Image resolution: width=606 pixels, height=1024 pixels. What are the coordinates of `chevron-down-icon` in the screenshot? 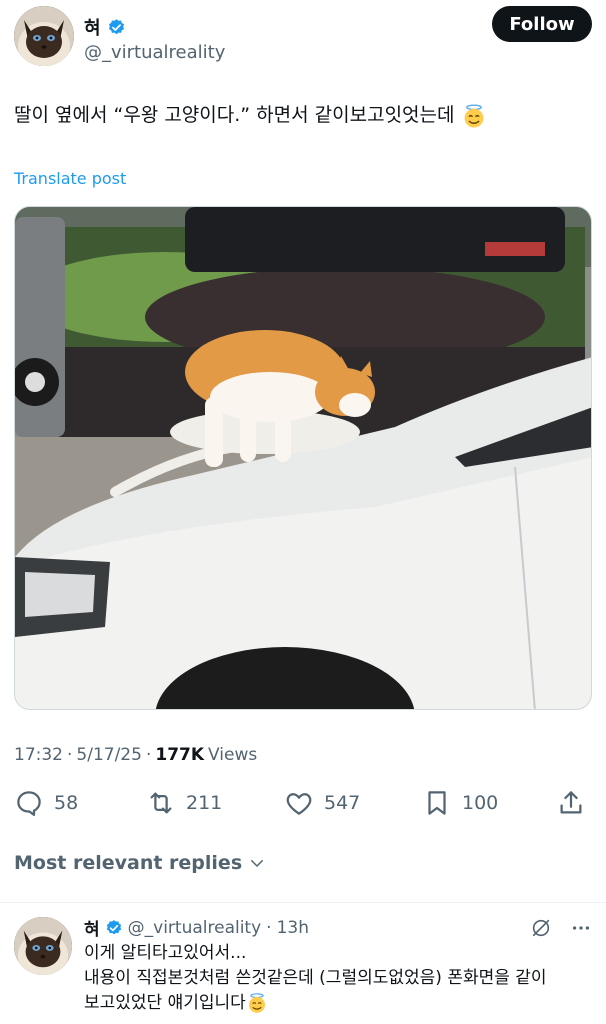 It's located at (257, 863).